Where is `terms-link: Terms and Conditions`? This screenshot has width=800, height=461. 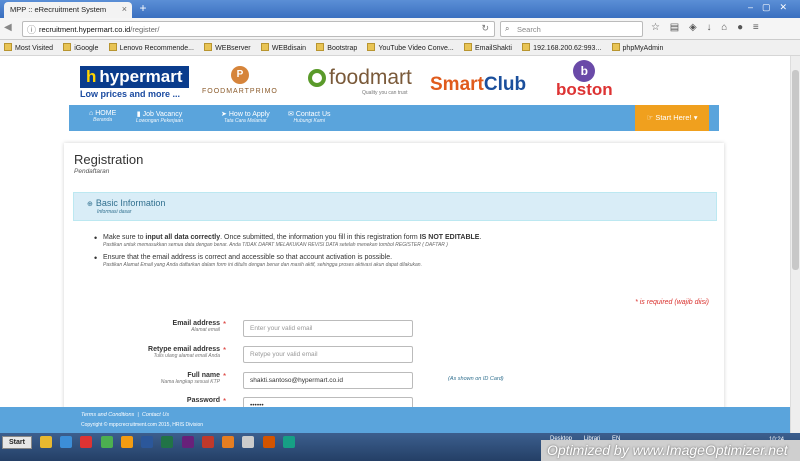 terms-link: Terms and Conditions is located at coordinates (107, 415).